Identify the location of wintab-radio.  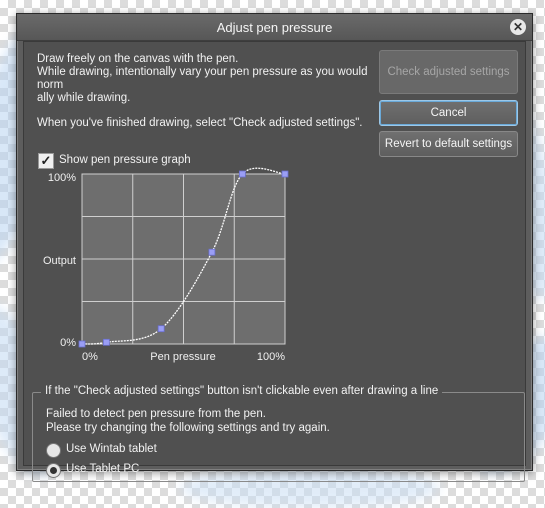
(53, 450).